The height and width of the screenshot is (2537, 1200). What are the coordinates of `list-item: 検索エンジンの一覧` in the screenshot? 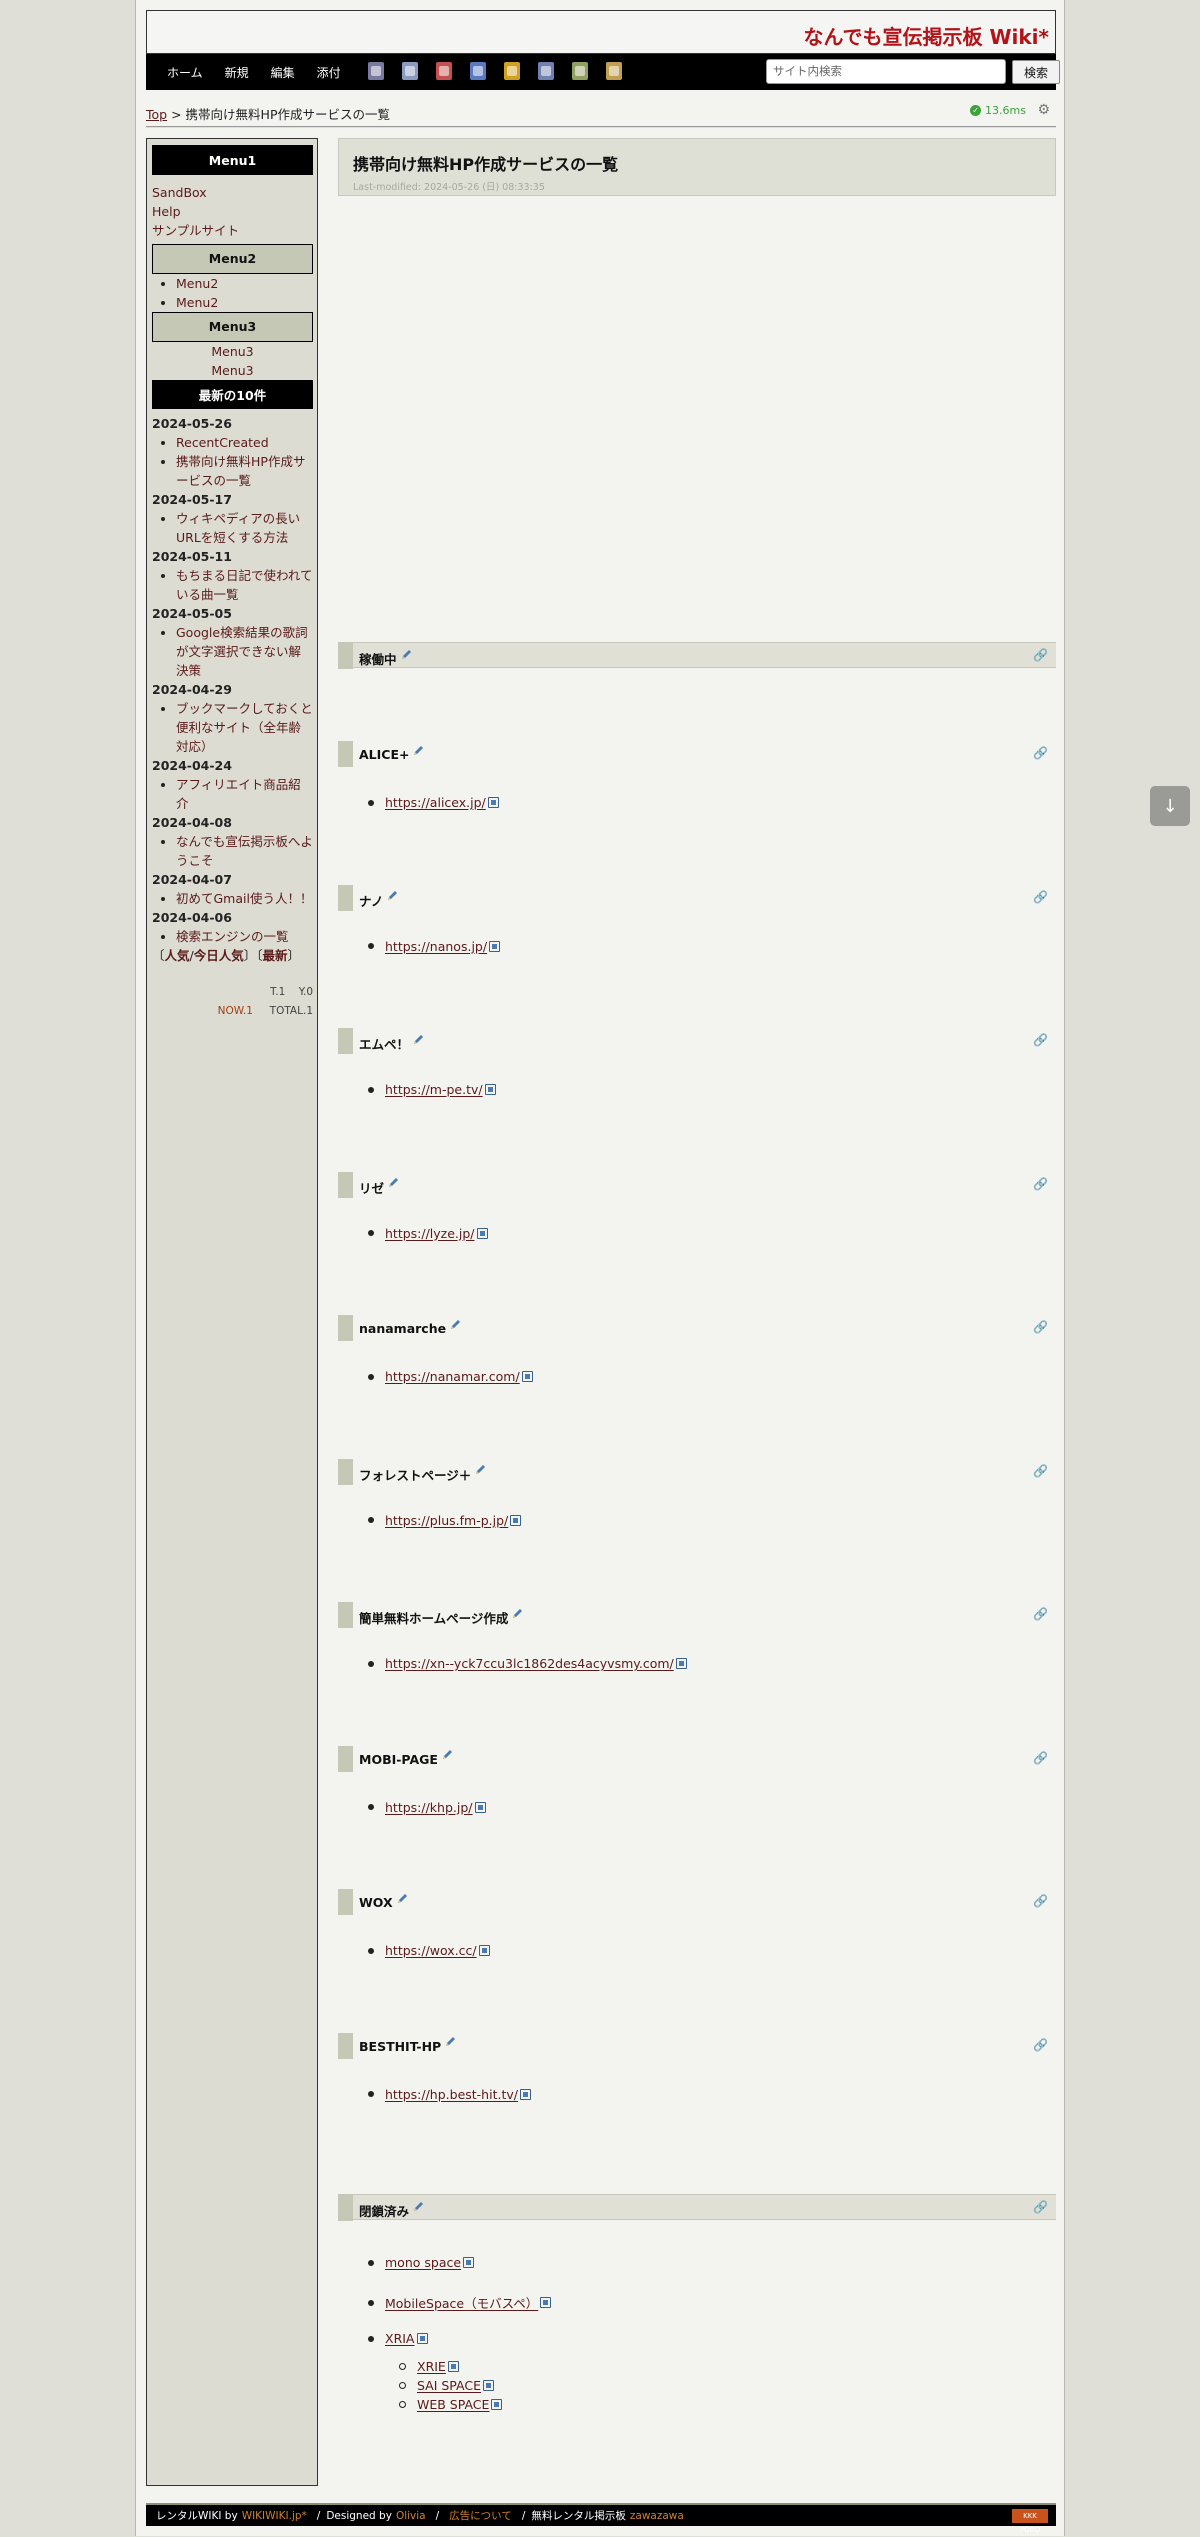 It's located at (244, 936).